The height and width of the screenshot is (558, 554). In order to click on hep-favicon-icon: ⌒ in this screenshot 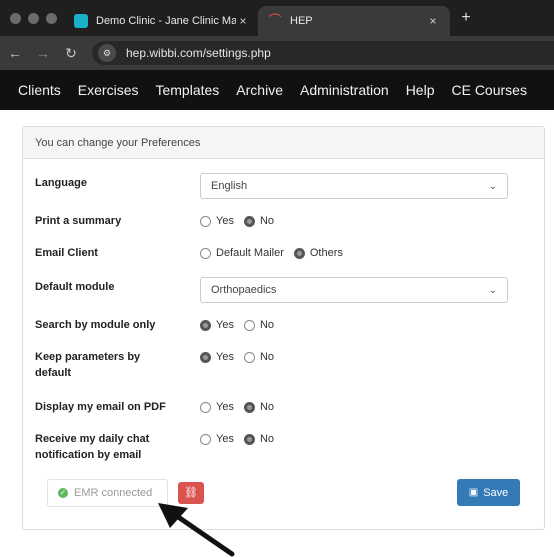, I will do `click(275, 20)`.